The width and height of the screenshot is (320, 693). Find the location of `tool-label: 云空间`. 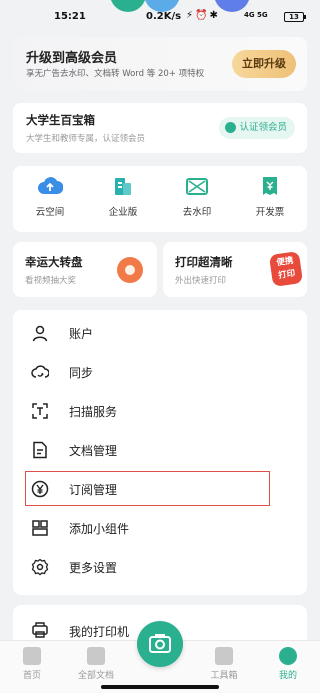

tool-label: 云空间 is located at coordinates (50, 212).